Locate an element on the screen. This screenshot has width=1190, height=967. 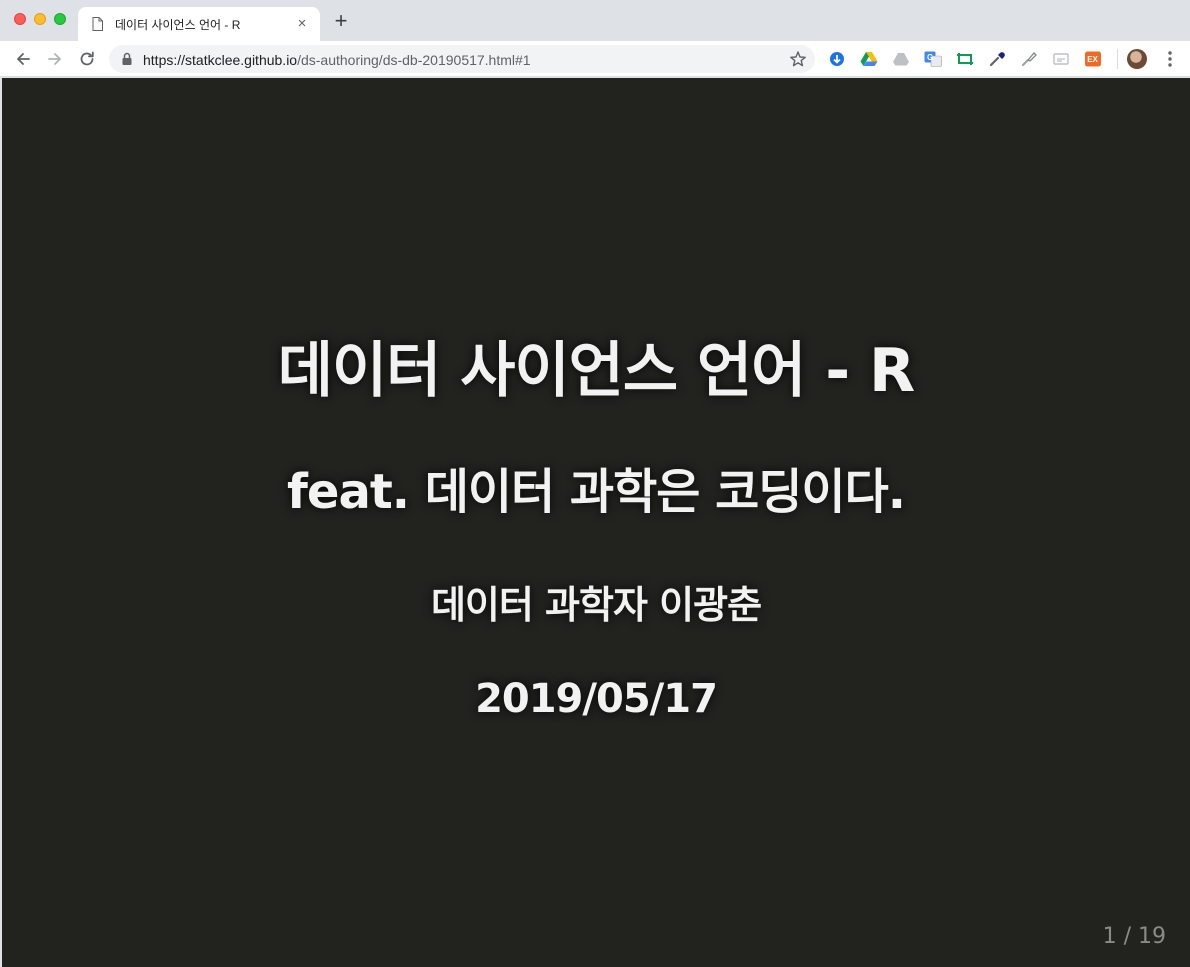
tab-close-icon: × is located at coordinates (302, 24).